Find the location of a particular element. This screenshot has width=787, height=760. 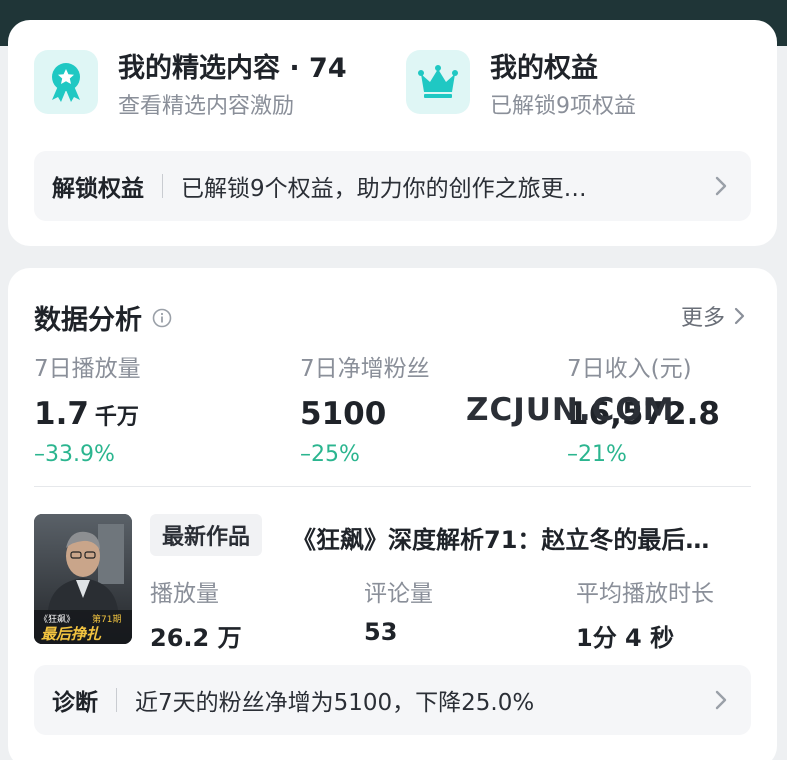

featured-content-subtitle: 查看精选内容激励 is located at coordinates (206, 106).